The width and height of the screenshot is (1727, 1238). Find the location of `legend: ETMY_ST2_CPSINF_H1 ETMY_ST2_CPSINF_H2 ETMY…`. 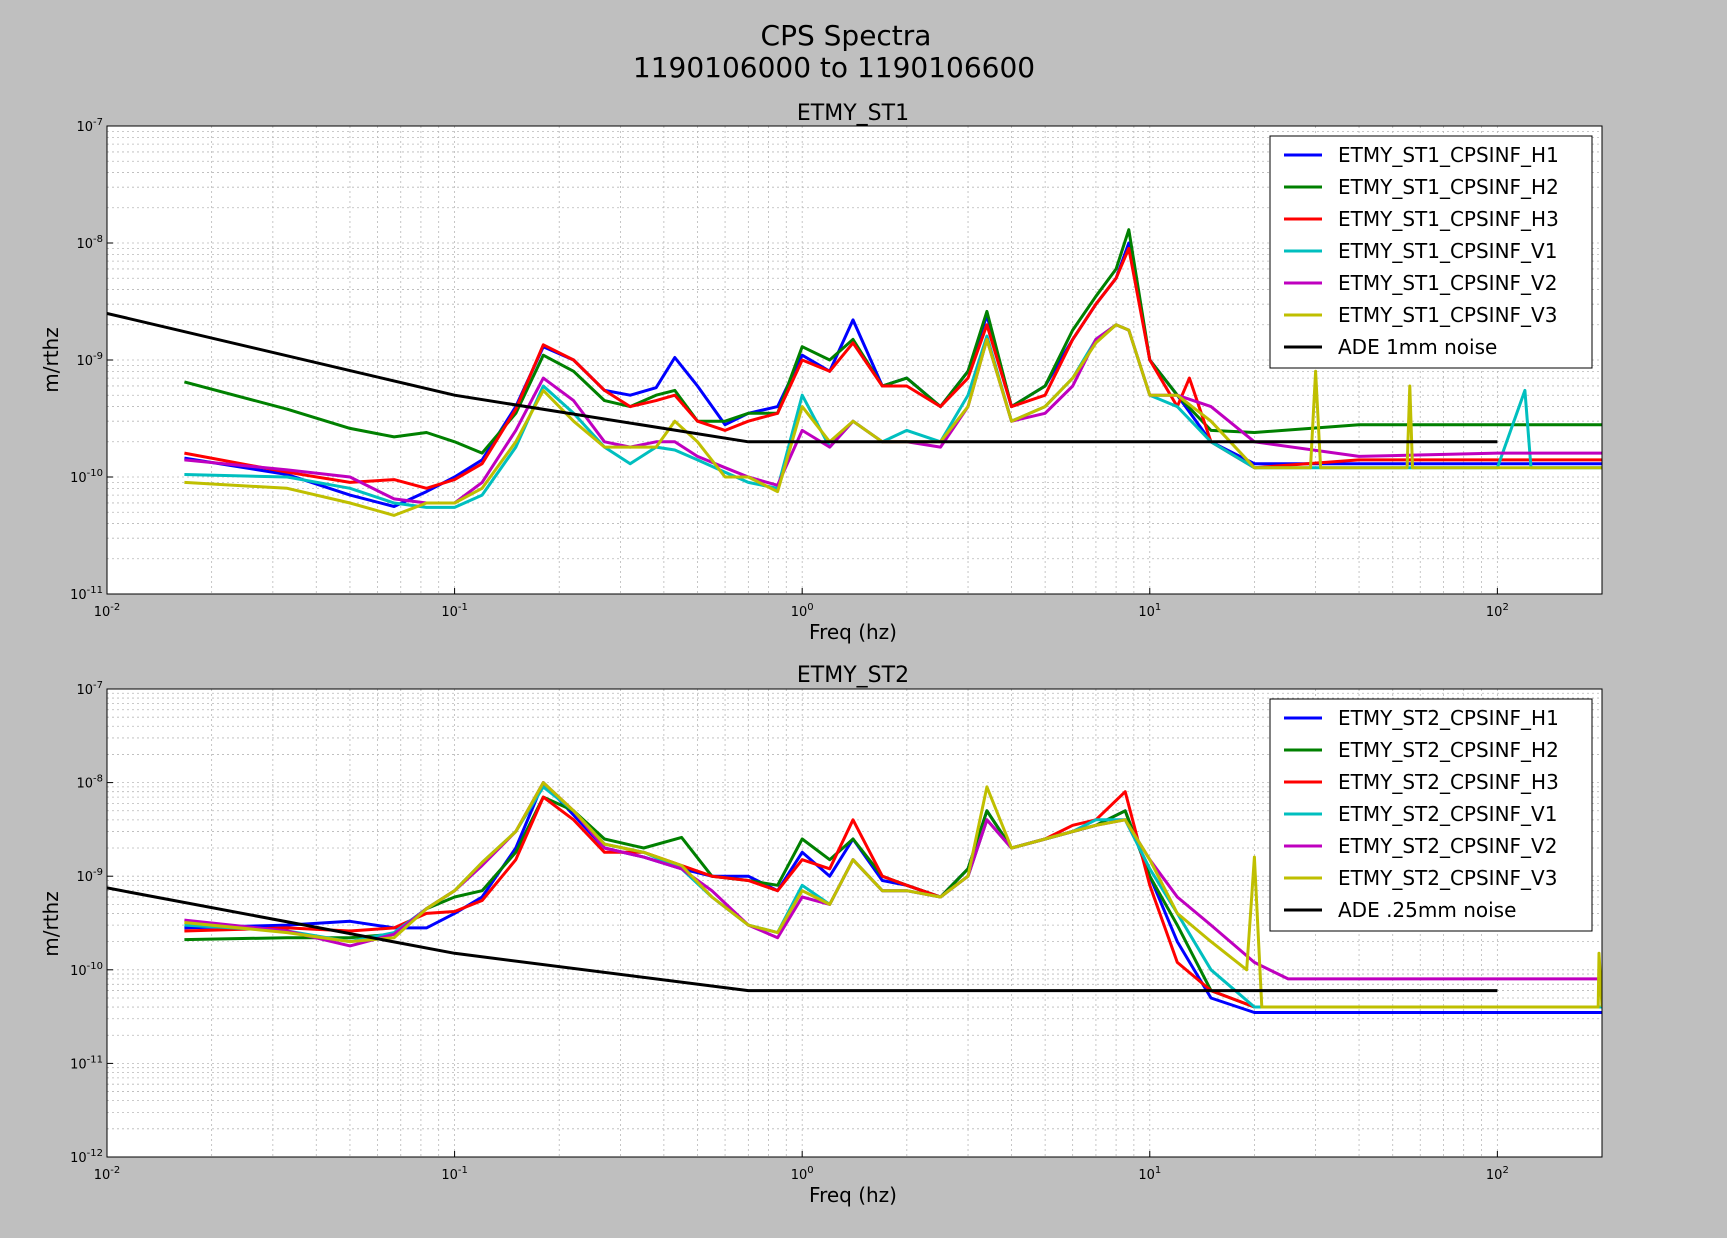

legend: ETMY_ST2_CPSINF_H1 ETMY_ST2_CPSINF_H2 ETMY… is located at coordinates (1431, 815).